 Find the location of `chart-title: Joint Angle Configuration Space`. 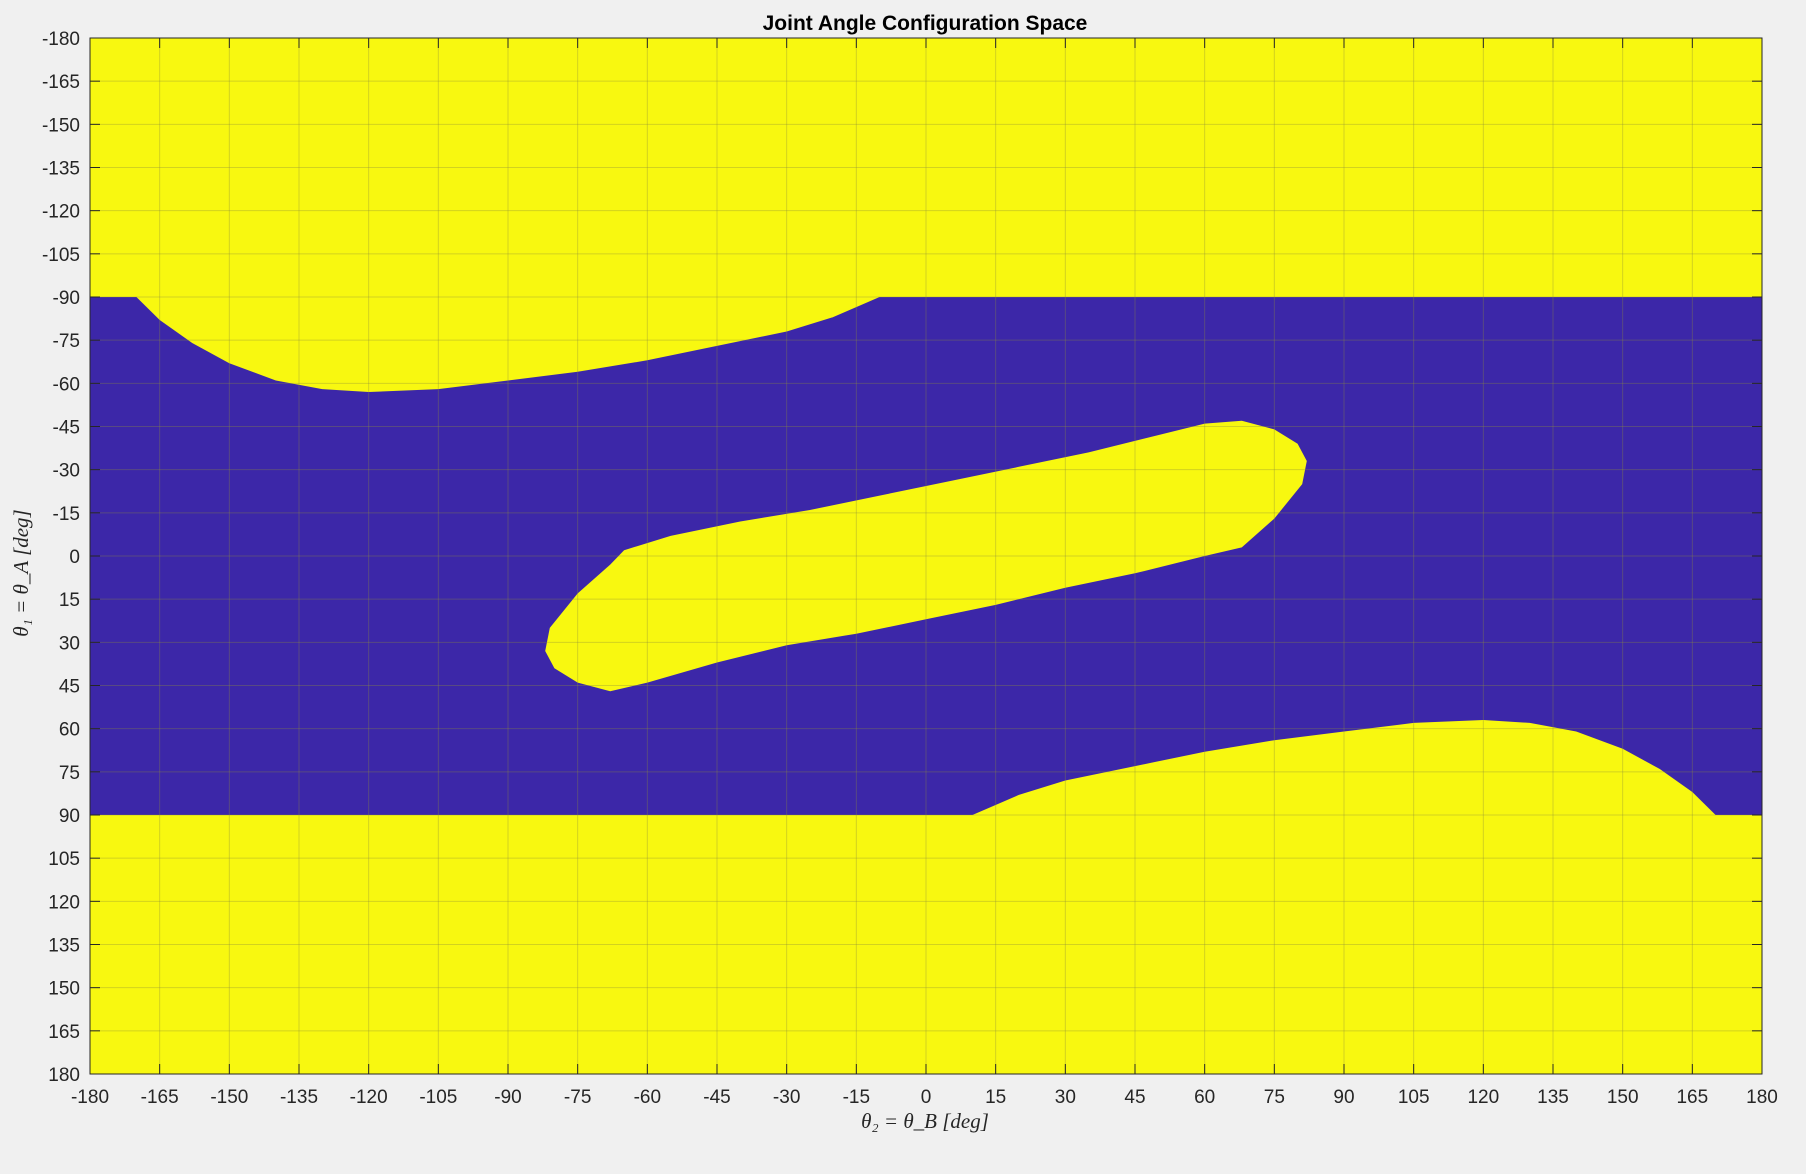

chart-title: Joint Angle Configuration Space is located at coordinates (925, 23).